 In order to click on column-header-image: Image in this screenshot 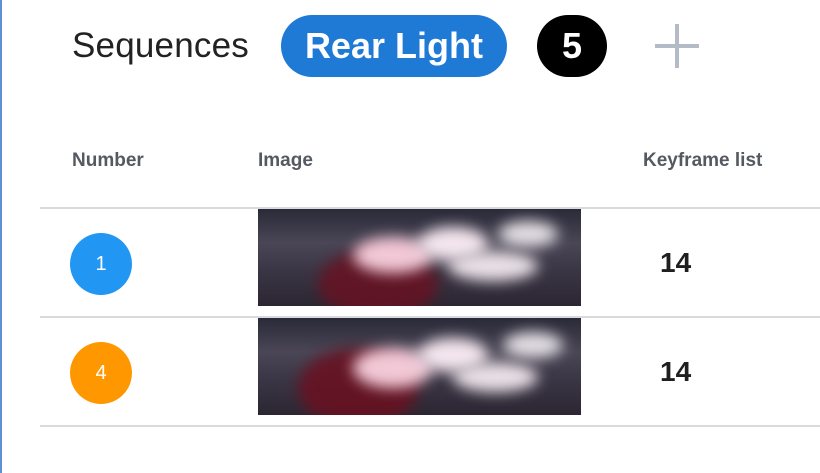, I will do `click(285, 160)`.